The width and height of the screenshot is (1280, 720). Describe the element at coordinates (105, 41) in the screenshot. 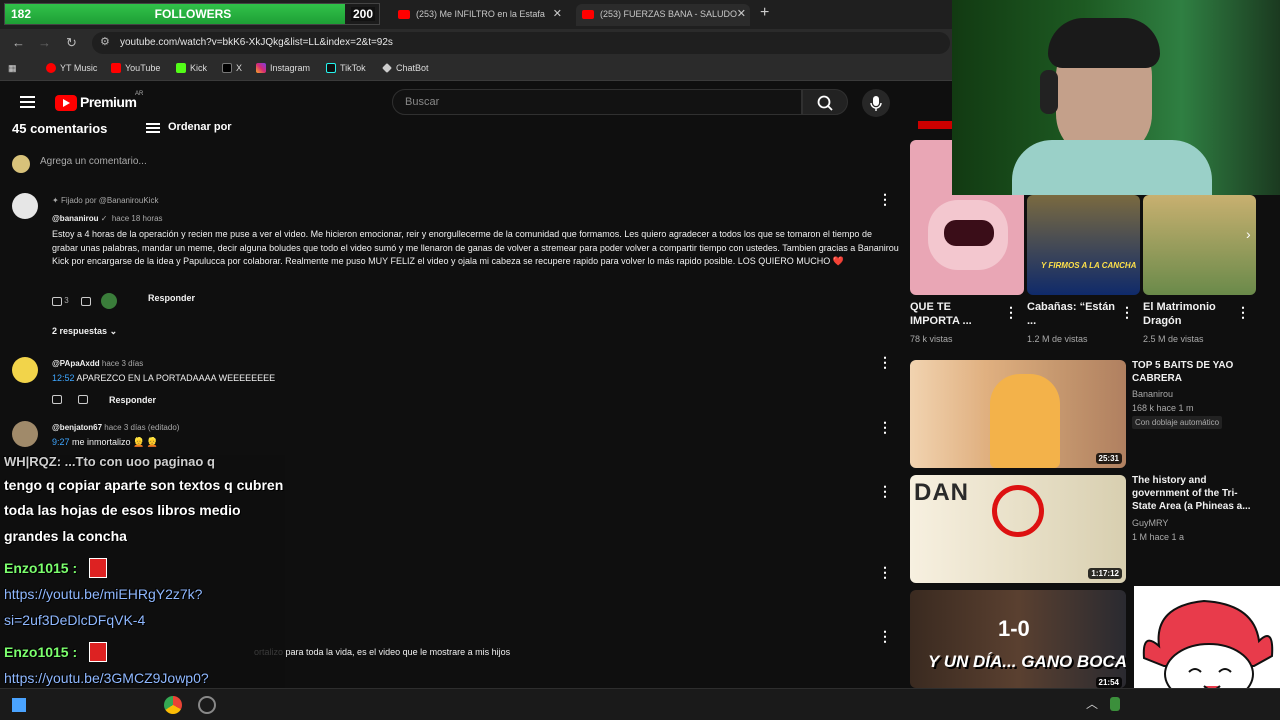

I see `site-info-icon: ⚙` at that location.